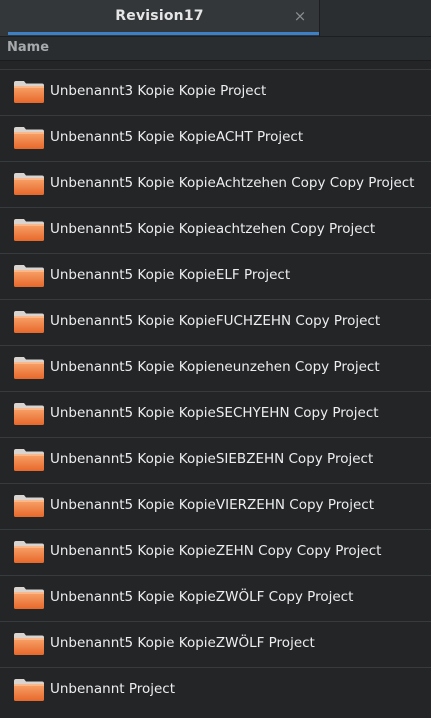  What do you see at coordinates (113, 689) in the screenshot?
I see `file-name: Unbenannt Project` at bounding box center [113, 689].